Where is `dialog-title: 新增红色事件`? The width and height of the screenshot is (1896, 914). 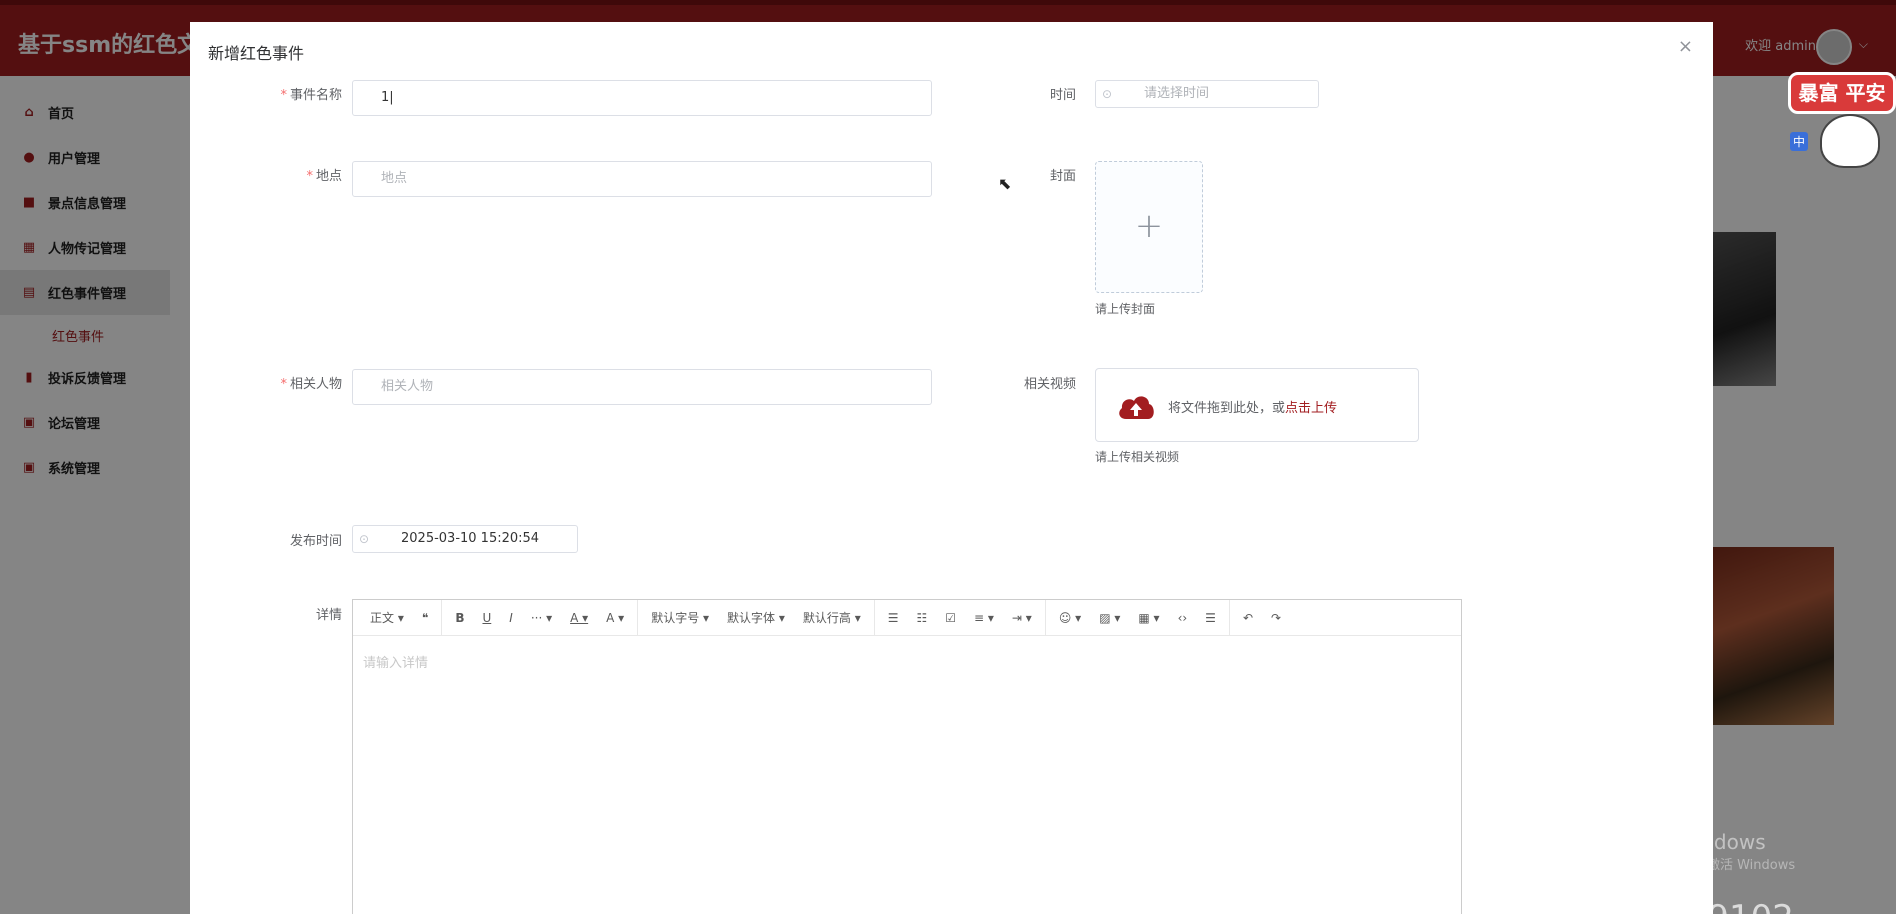
dialog-title: 新增红色事件 is located at coordinates (256, 53).